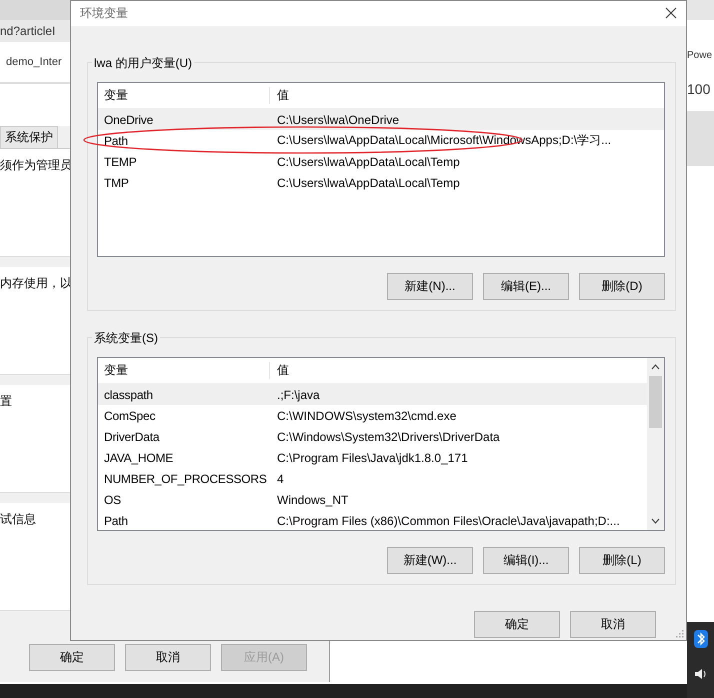 This screenshot has height=698, width=714. What do you see at coordinates (120, 161) in the screenshot?
I see `variable-name: TEMP` at bounding box center [120, 161].